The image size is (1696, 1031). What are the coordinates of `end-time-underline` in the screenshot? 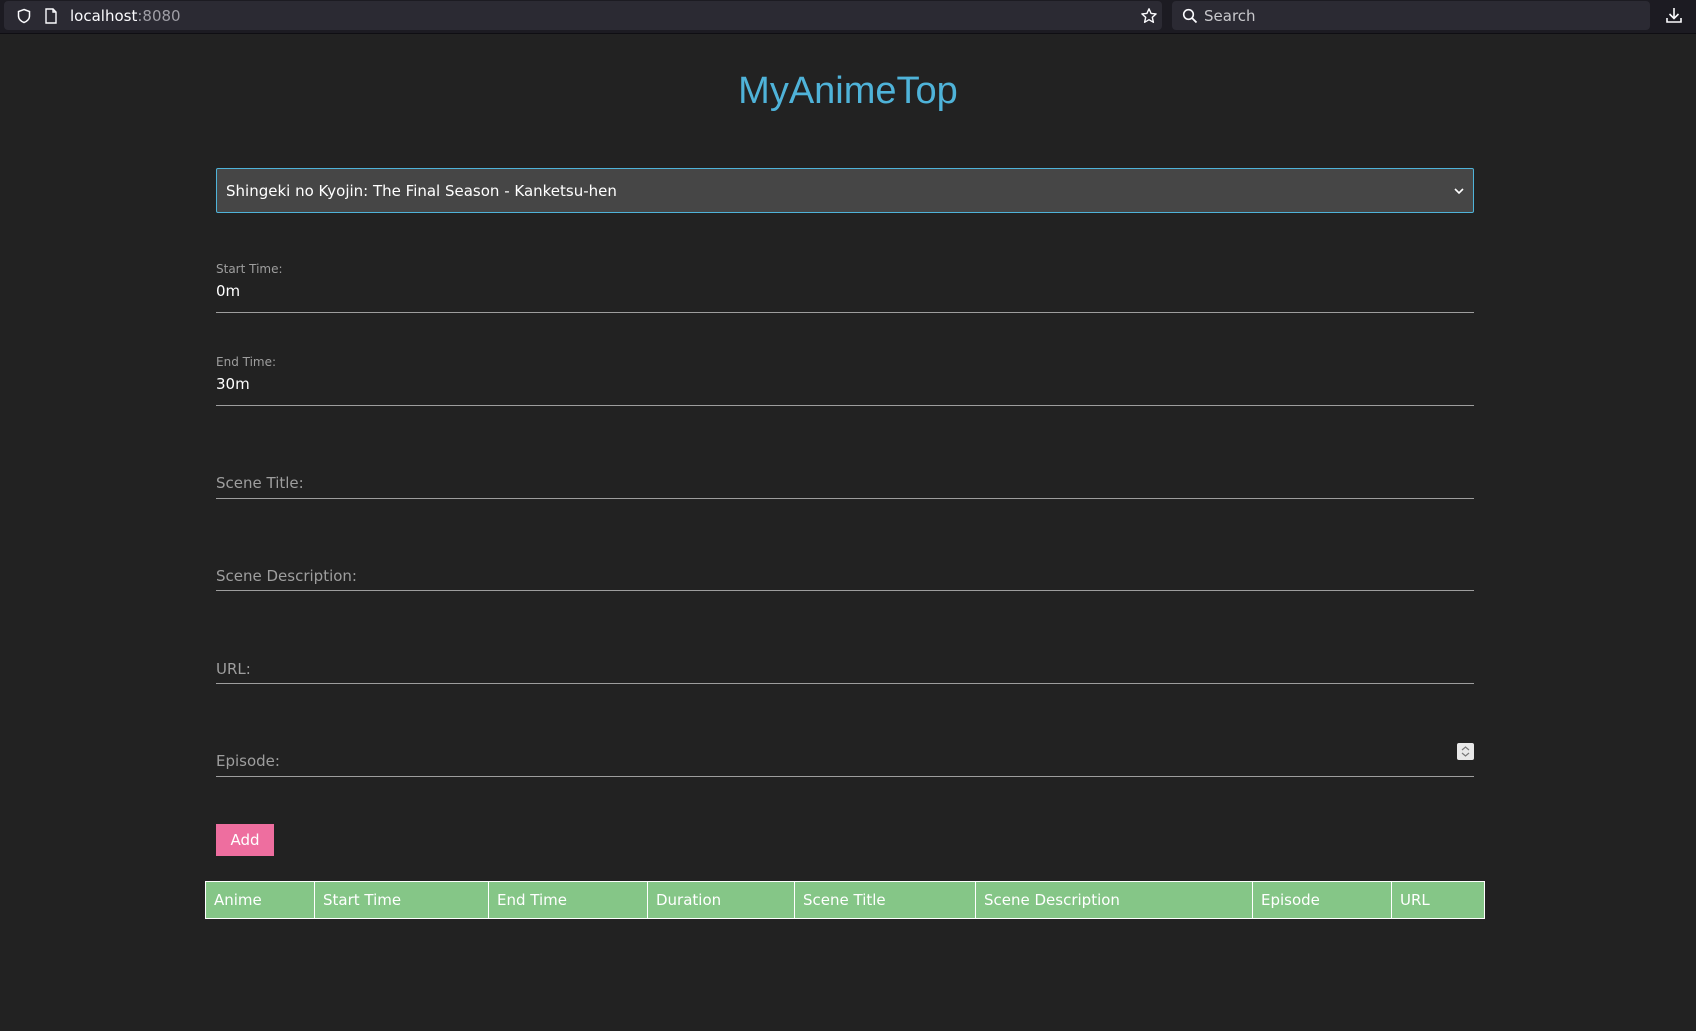 It's located at (845, 405).